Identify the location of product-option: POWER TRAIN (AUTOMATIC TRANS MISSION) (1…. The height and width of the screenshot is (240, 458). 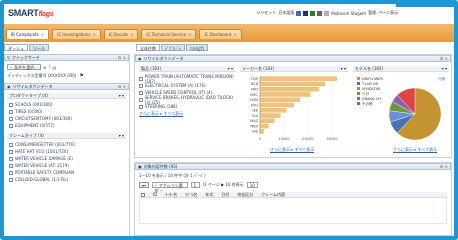
(187, 79).